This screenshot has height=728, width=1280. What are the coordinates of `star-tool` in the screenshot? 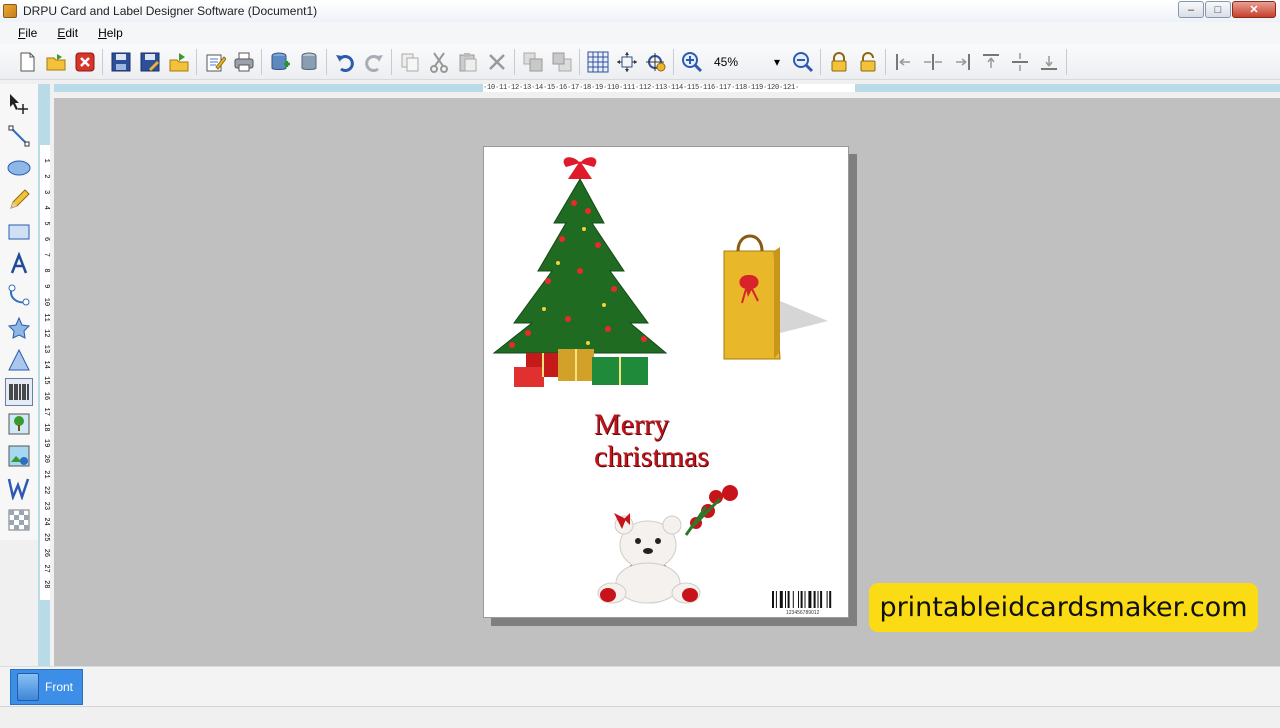 It's located at (19, 328).